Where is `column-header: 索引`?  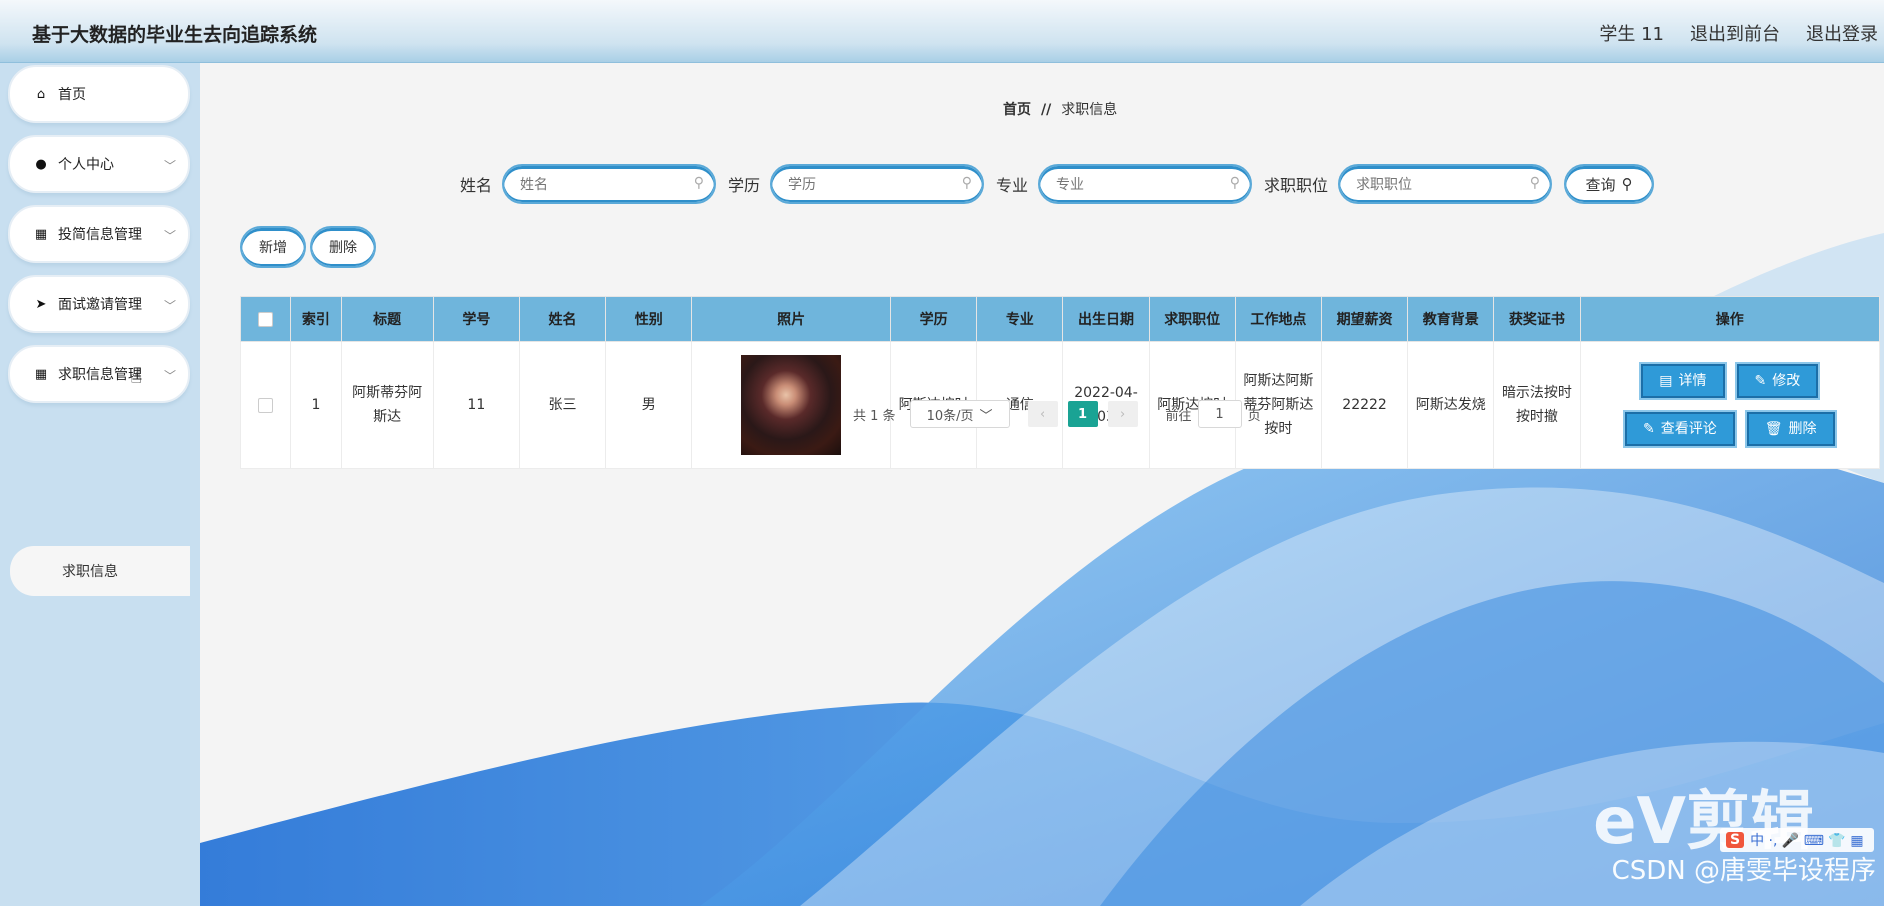 column-header: 索引 is located at coordinates (316, 319).